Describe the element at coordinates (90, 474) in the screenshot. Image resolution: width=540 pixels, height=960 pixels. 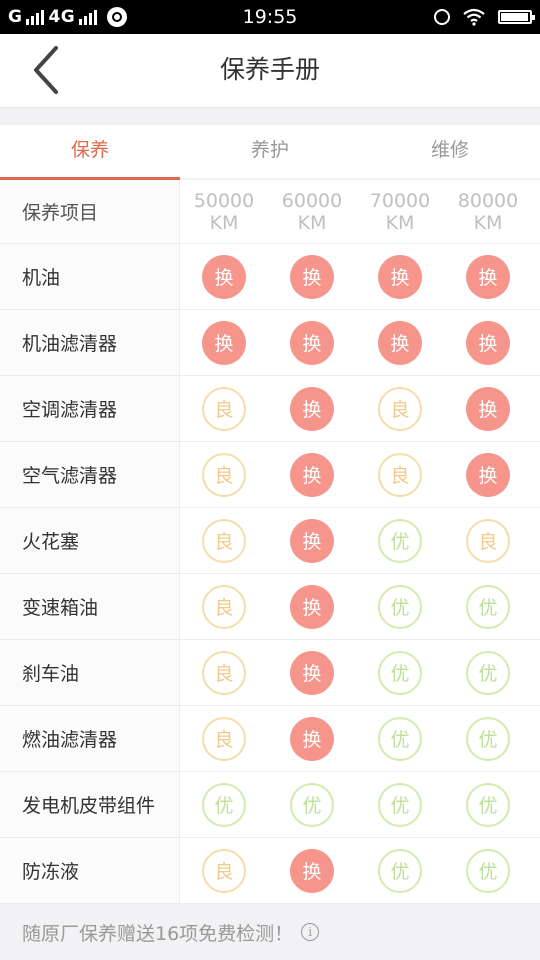
I see `maintenance-item-label: 空气滤清器` at that location.